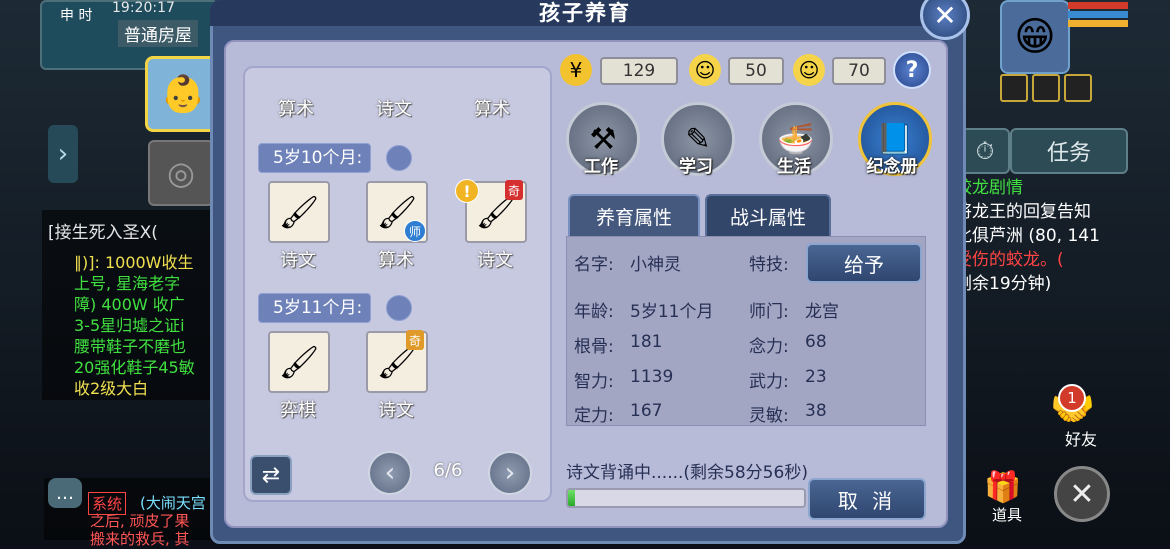 This screenshot has width=1170, height=549. What do you see at coordinates (129, 304) in the screenshot?
I see `chat-message: 障) 400W 收广` at bounding box center [129, 304].